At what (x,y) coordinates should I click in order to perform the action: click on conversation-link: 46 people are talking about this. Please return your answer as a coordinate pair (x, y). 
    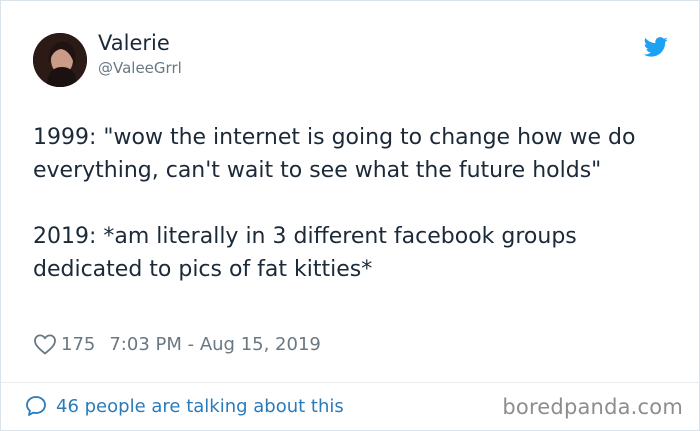
    Looking at the image, I should click on (184, 406).